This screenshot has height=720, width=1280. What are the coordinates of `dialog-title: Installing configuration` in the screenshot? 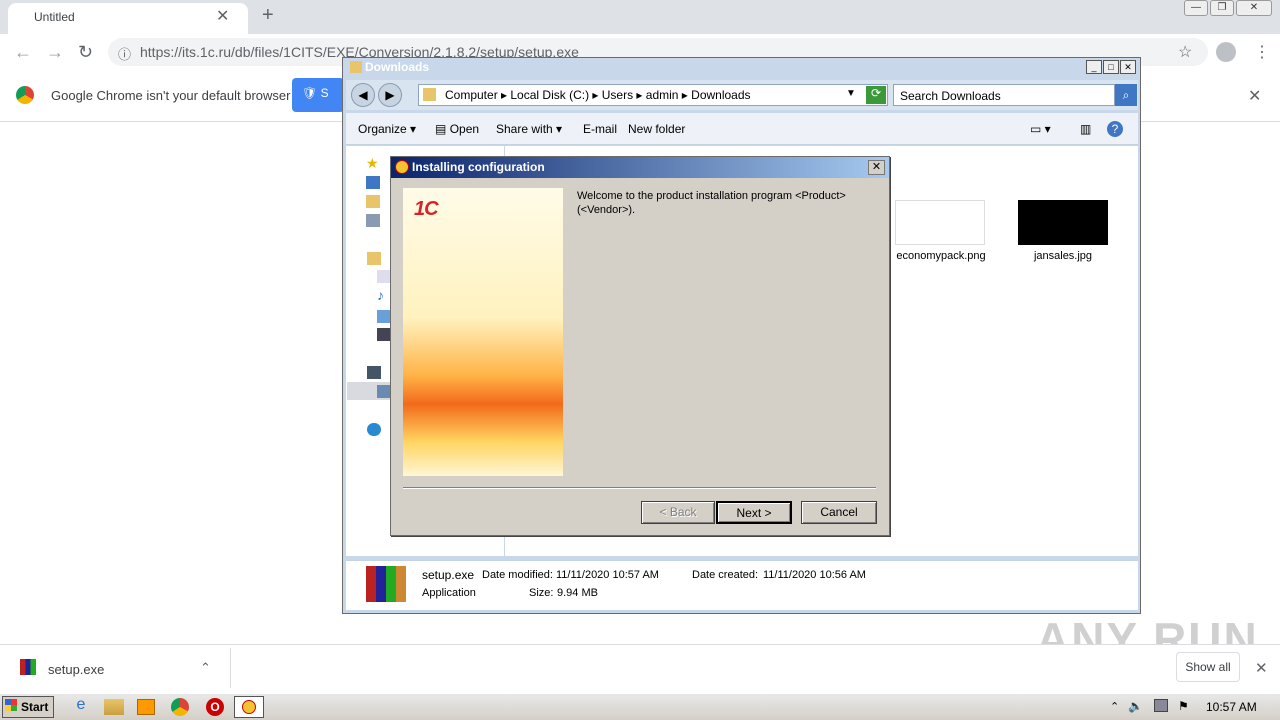 It's located at (478, 167).